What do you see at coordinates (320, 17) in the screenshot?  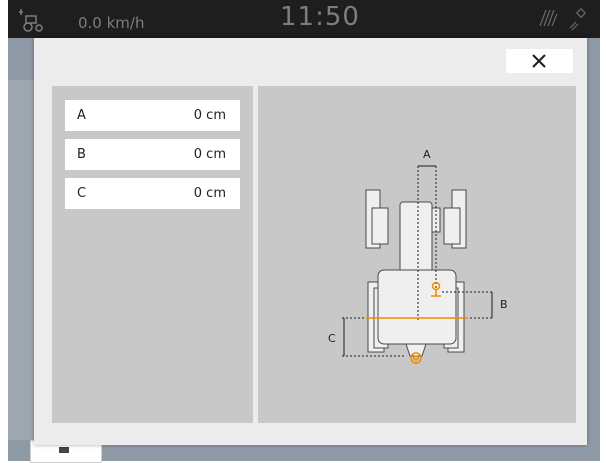 I see `clock: 11:50` at bounding box center [320, 17].